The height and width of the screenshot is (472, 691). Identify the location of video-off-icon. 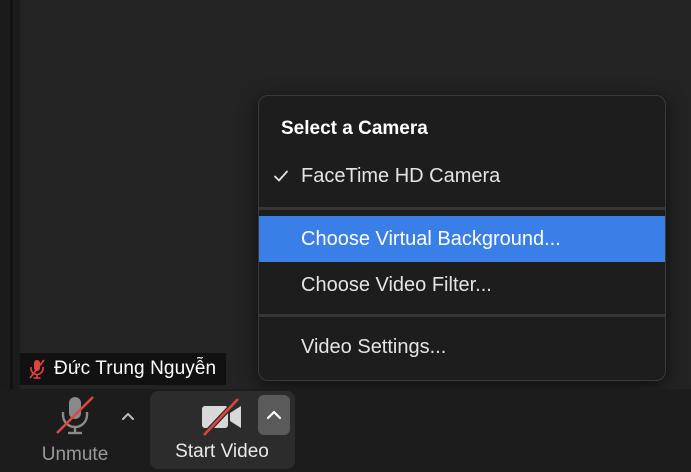
(221, 417).